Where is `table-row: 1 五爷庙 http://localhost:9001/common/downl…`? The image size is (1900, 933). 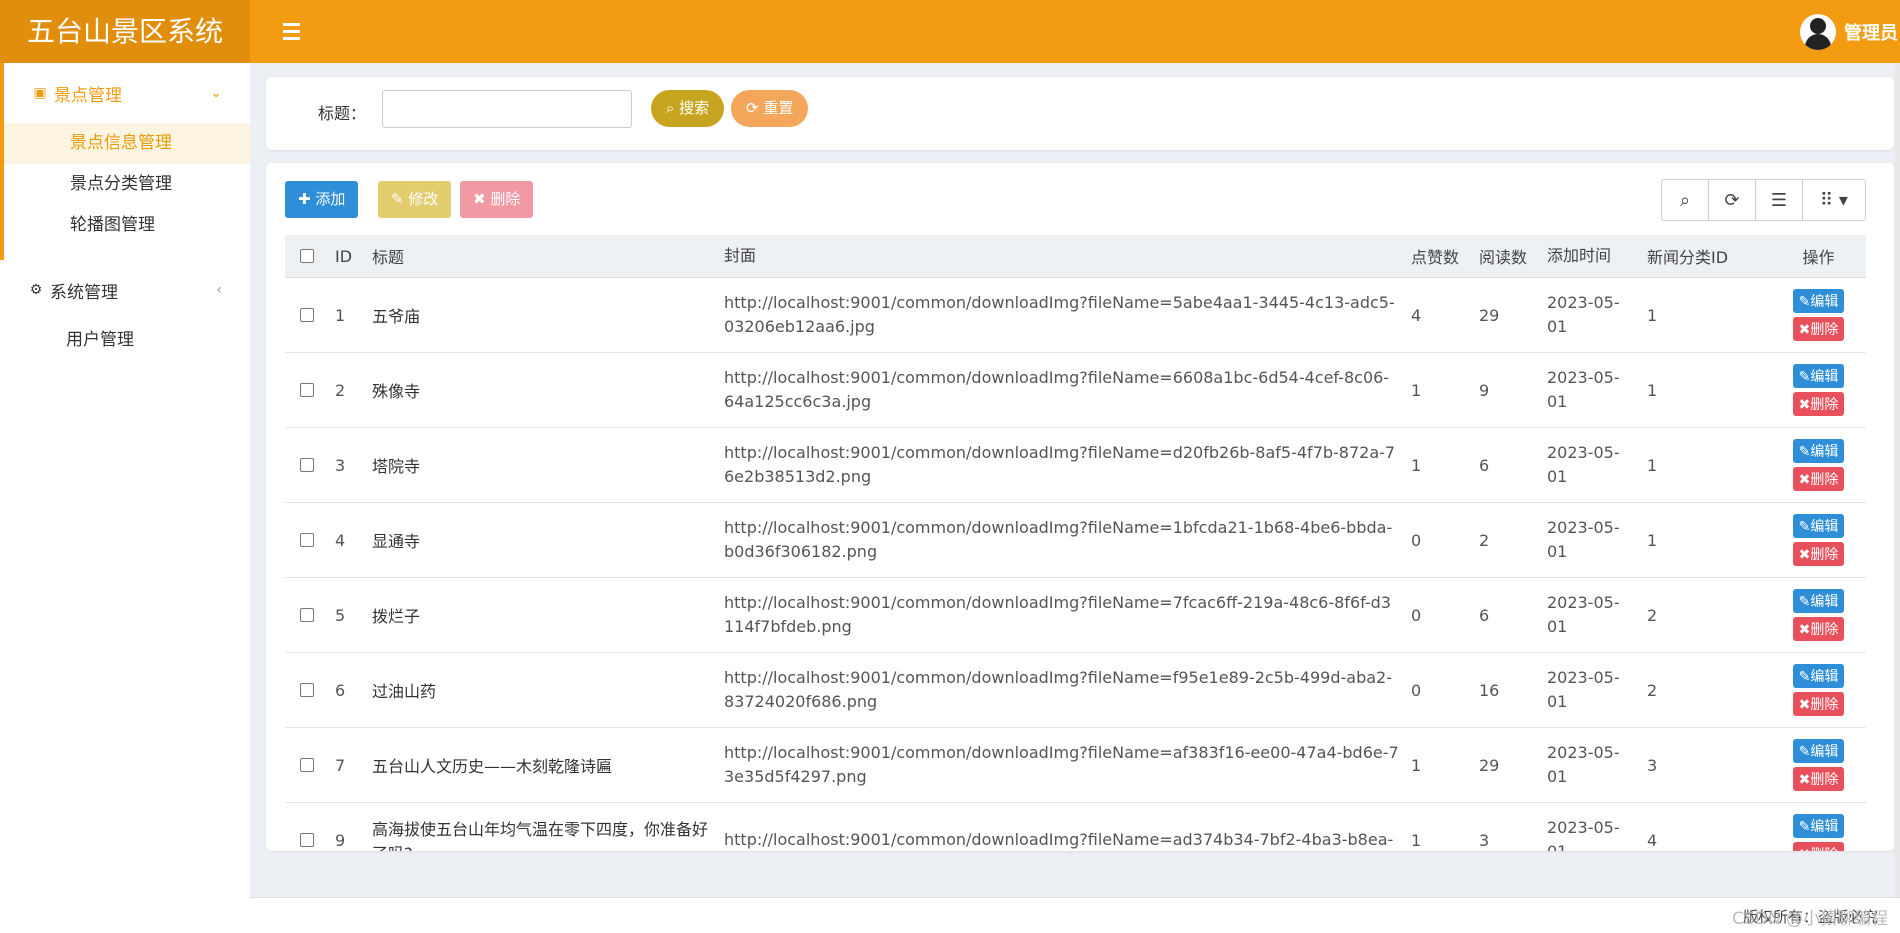
table-row: 1 五爷庙 http://localhost:9001/common/downl… is located at coordinates (1075, 315).